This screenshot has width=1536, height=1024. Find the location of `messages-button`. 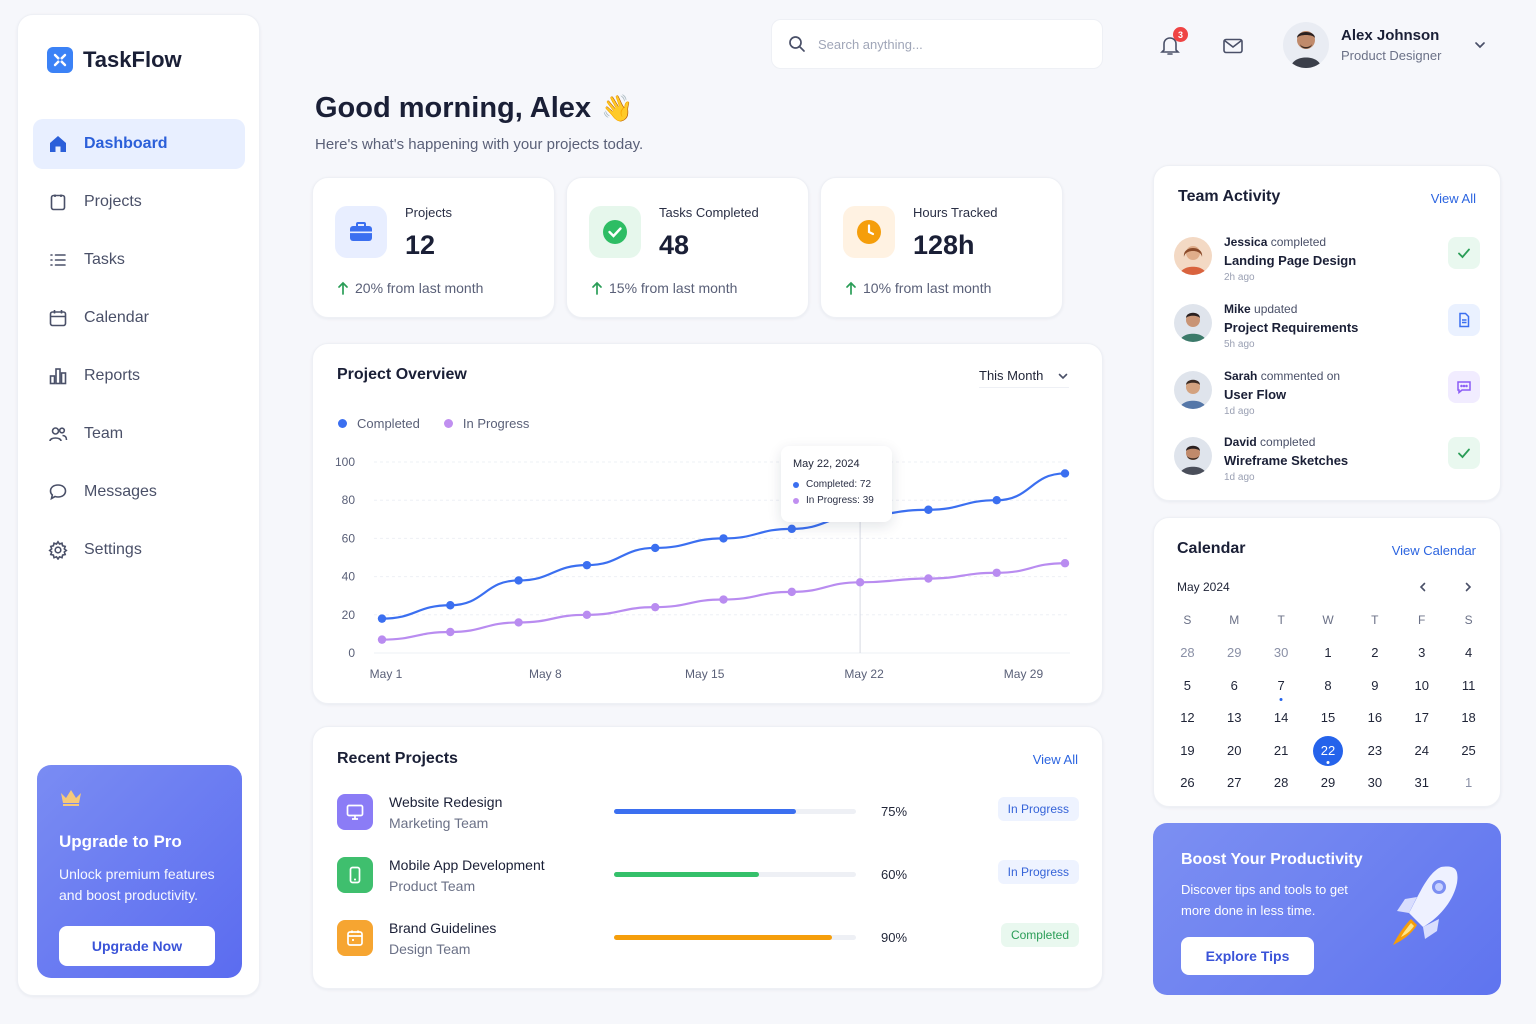

messages-button is located at coordinates (1233, 46).